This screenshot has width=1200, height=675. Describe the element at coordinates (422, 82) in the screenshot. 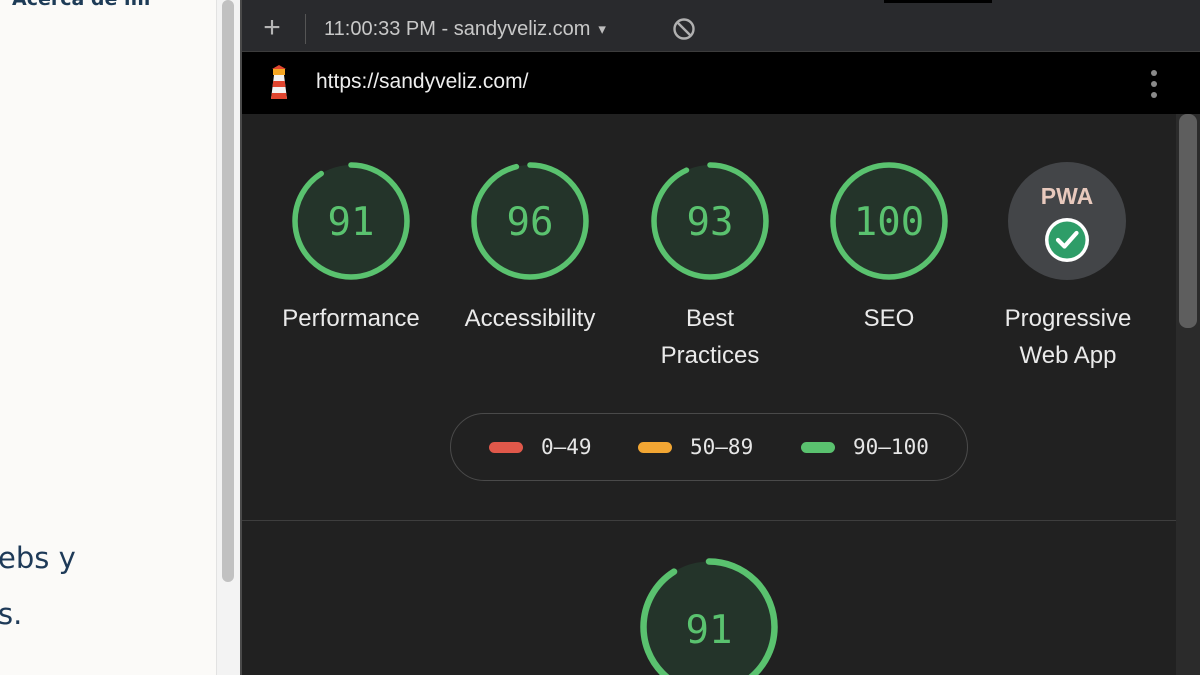

I see `report-url: https://sandyveliz.com/` at that location.